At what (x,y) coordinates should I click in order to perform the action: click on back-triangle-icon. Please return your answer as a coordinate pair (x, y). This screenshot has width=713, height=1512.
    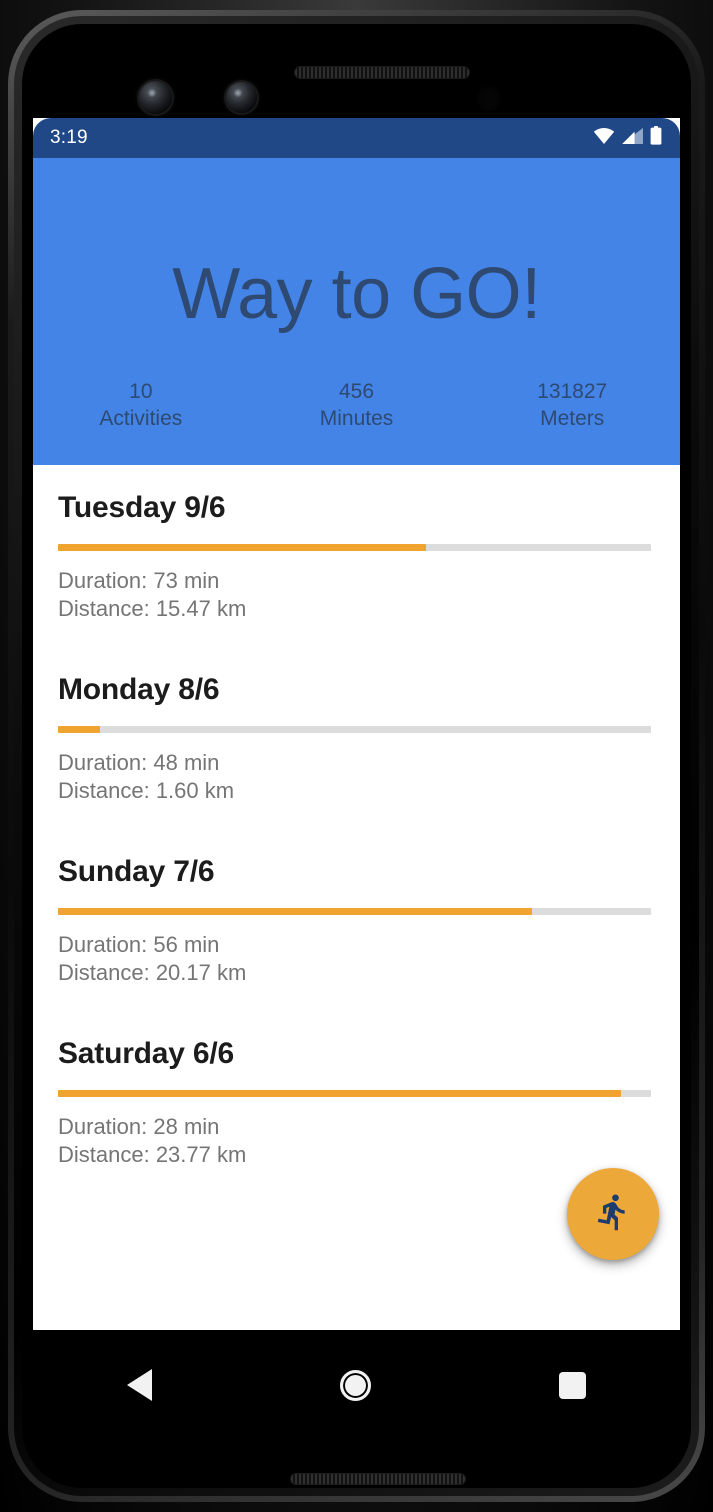
    Looking at the image, I should click on (139, 1385).